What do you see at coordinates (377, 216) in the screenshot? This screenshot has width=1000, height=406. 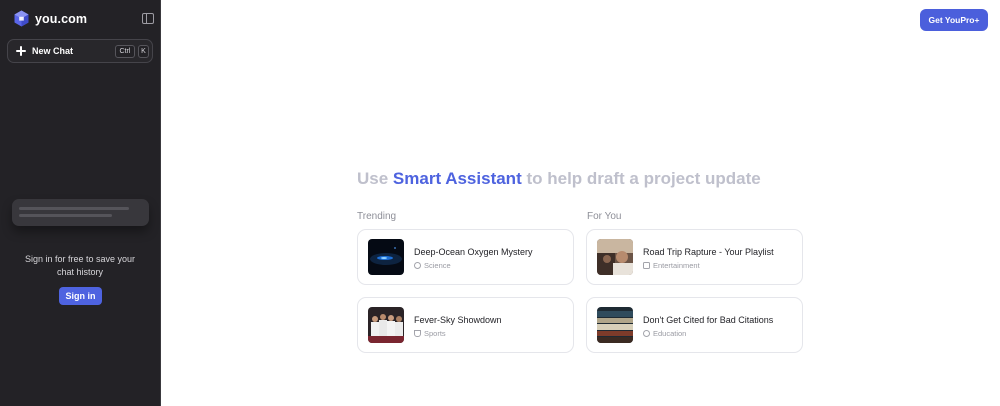 I see `trending-label: Trending` at bounding box center [377, 216].